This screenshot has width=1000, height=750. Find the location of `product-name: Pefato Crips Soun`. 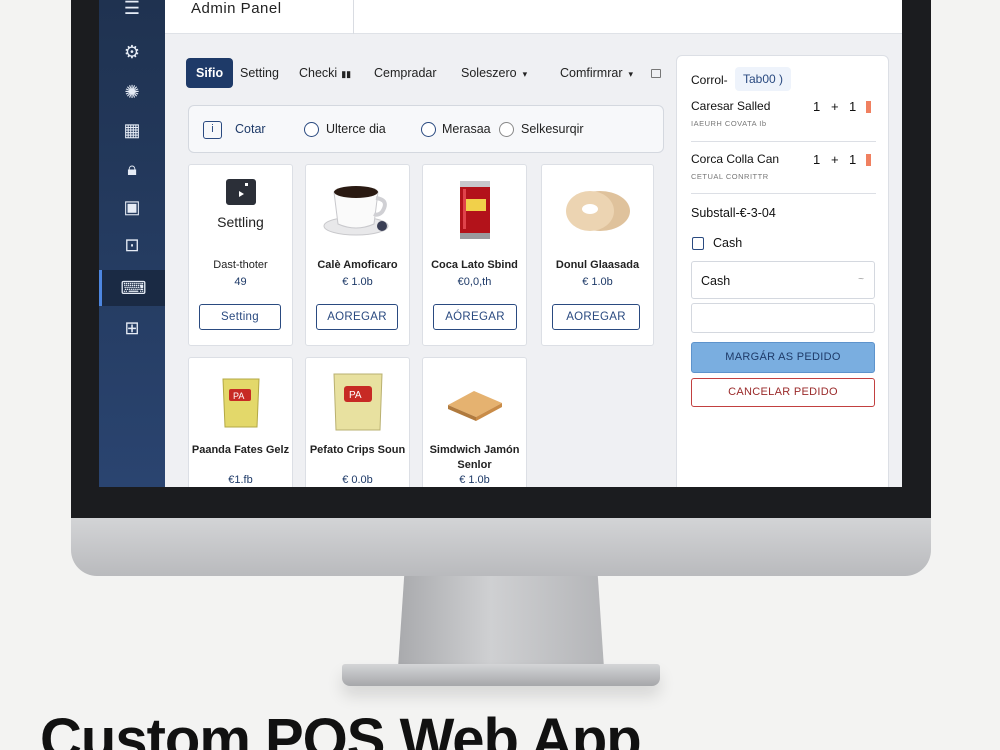

product-name: Pefato Crips Soun is located at coordinates (357, 450).